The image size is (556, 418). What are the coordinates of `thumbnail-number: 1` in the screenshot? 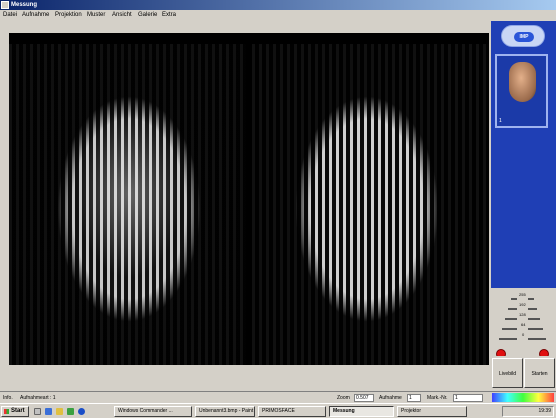 It's located at (500, 121).